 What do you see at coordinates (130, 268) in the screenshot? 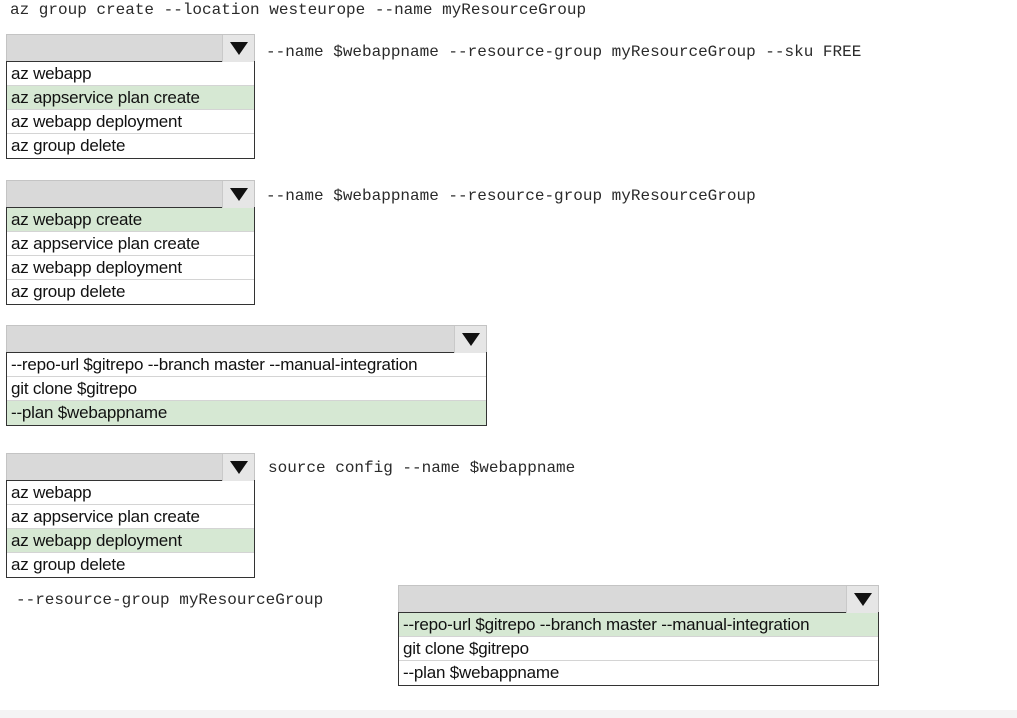
I see `dropdown-2-option: az webapp deployment` at bounding box center [130, 268].